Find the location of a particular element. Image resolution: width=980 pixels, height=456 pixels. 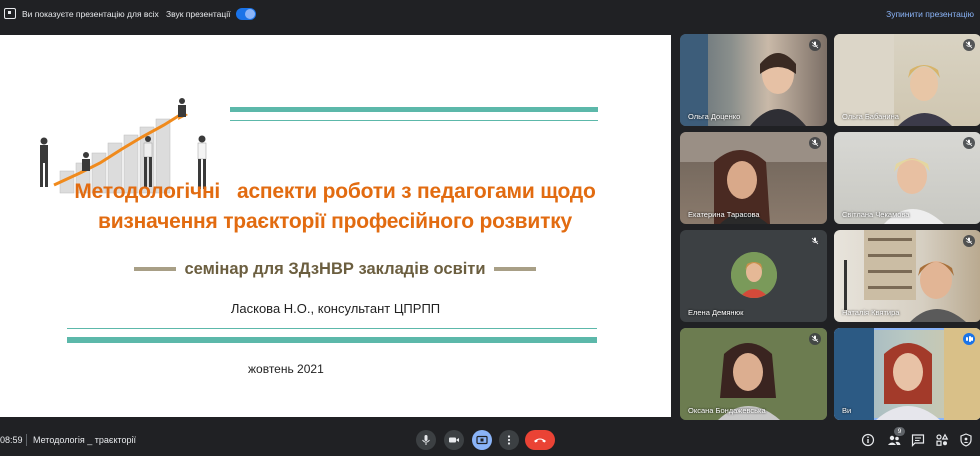

participant-tile: Світлана Чекамова is located at coordinates (907, 178).